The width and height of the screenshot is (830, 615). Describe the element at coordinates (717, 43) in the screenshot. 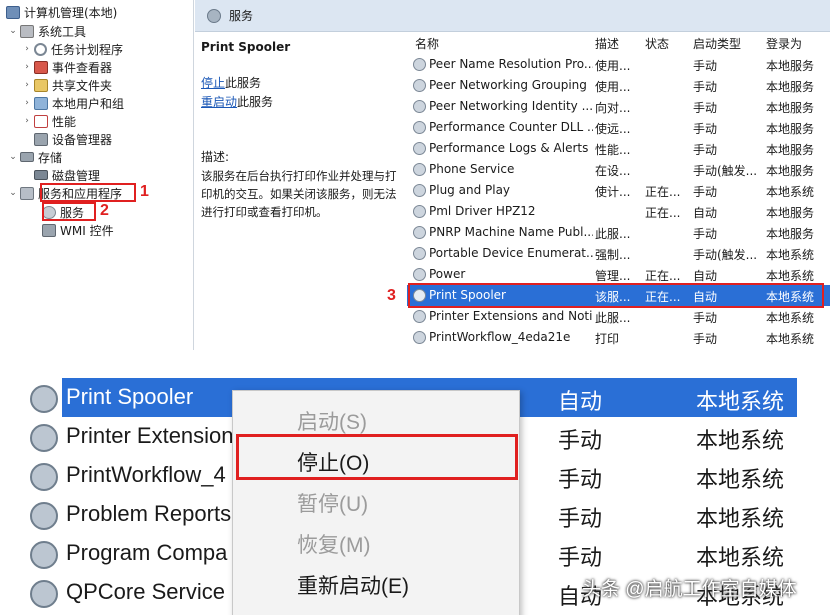

I see `column-header-startup-type: 启动类型` at that location.